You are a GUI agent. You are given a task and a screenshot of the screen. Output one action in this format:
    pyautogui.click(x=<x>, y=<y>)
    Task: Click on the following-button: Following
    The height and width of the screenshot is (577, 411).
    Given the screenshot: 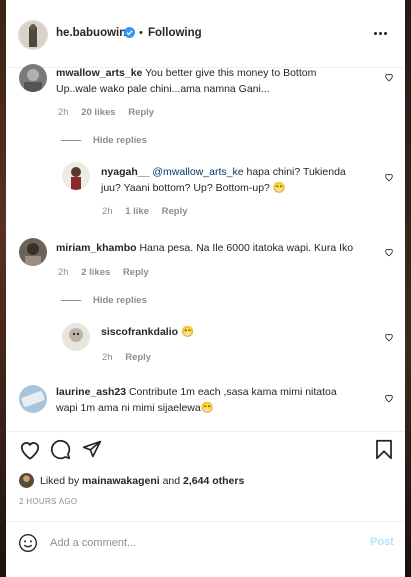 What is the action you would take?
    pyautogui.click(x=175, y=33)
    